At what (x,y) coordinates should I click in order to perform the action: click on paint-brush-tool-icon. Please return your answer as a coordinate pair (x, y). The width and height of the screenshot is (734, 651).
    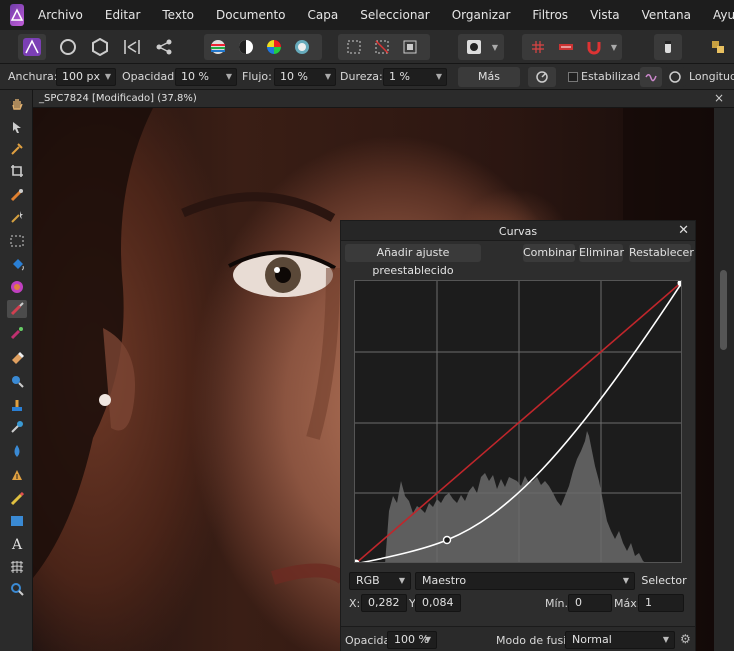
    Looking at the image, I should click on (17, 309).